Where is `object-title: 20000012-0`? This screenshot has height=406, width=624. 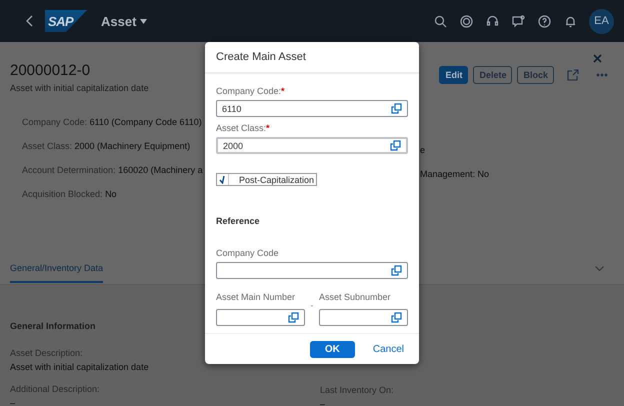
object-title: 20000012-0 is located at coordinates (51, 70).